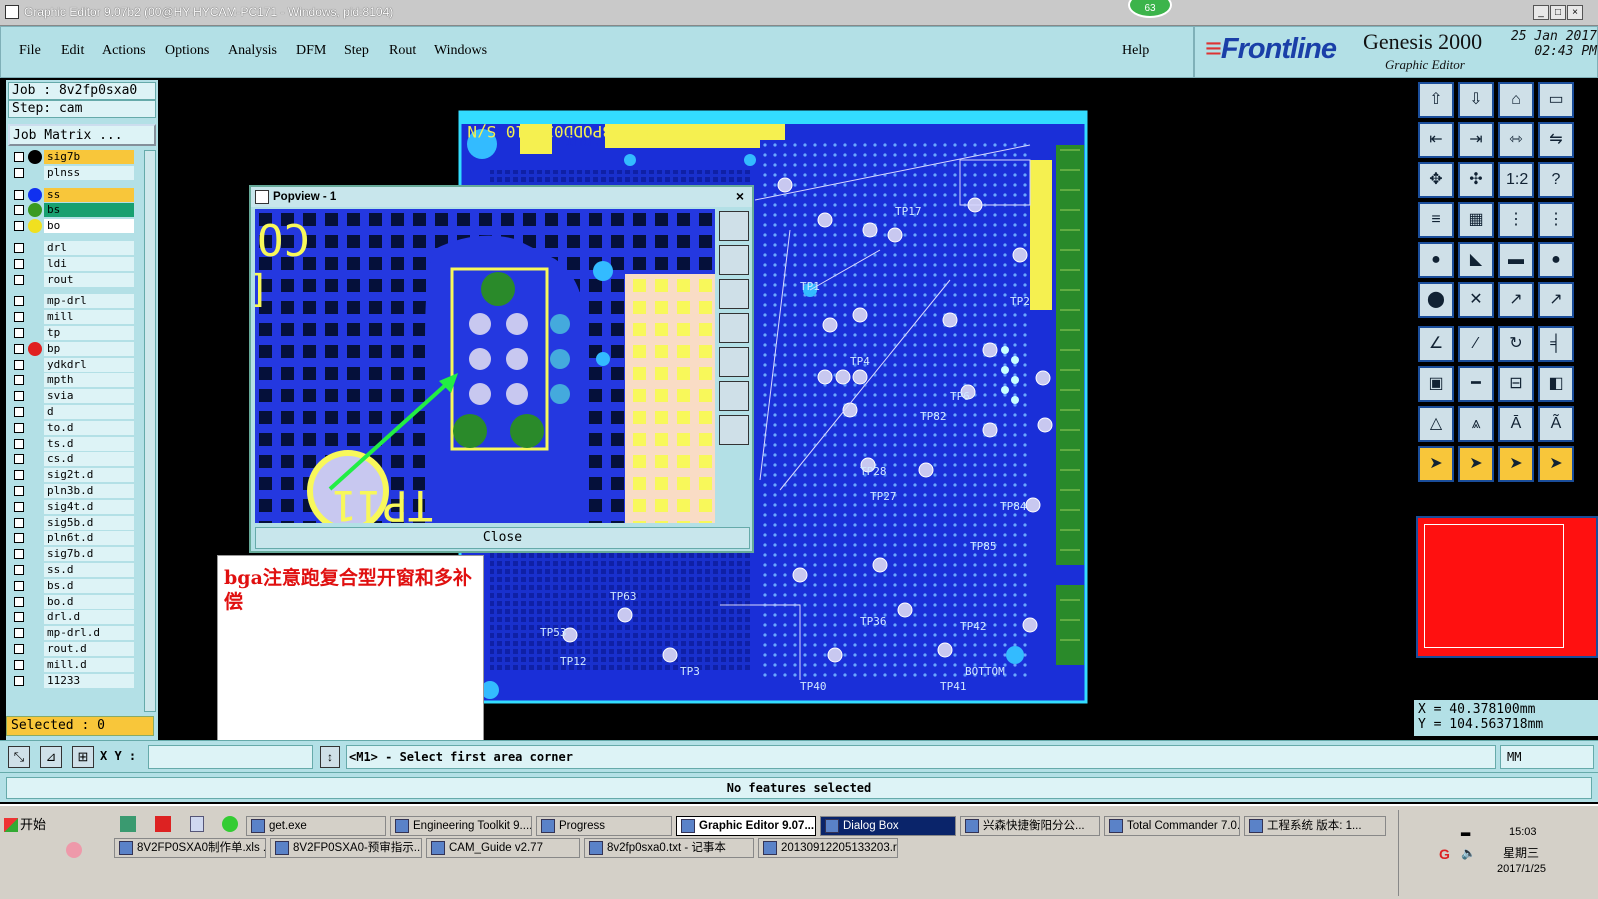 The width and height of the screenshot is (1598, 899). I want to click on taskbar-button: 8v2fp0sxa0.txt - 记事本, so click(669, 848).